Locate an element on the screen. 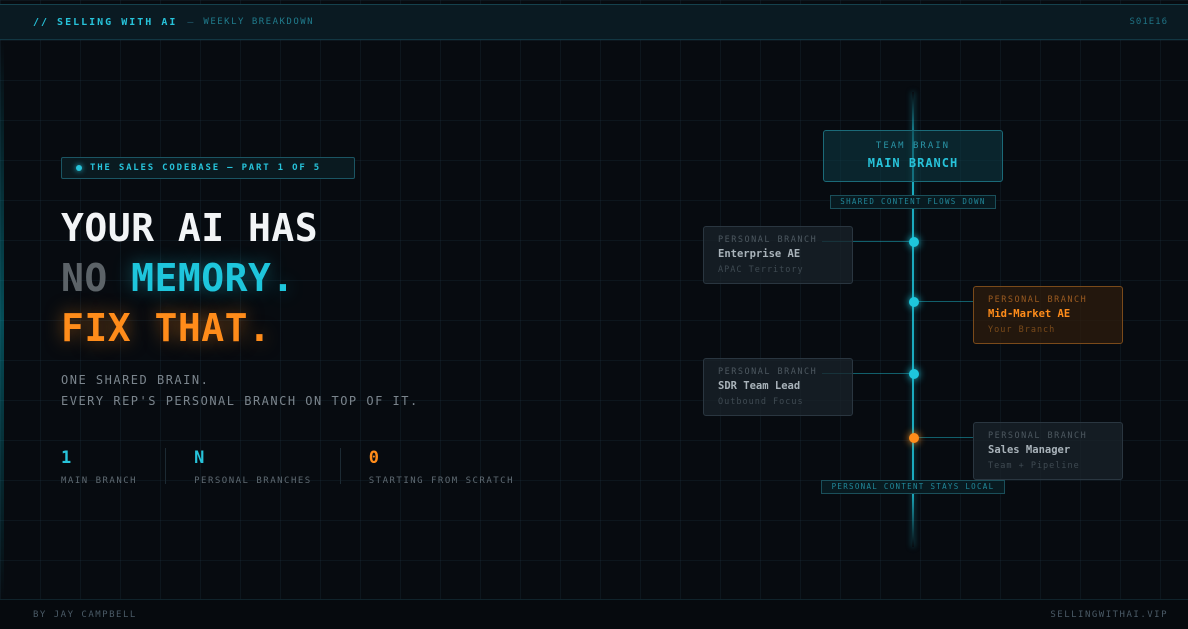  stat-personal-branches: N PERSONAL BRANCHES is located at coordinates (267, 467).